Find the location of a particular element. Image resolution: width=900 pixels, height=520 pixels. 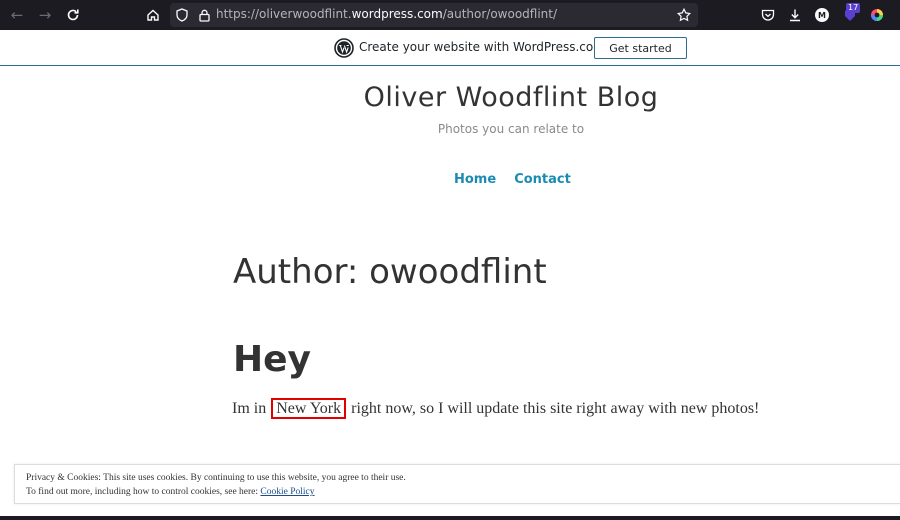

wordpress-logo-icon is located at coordinates (344, 48).